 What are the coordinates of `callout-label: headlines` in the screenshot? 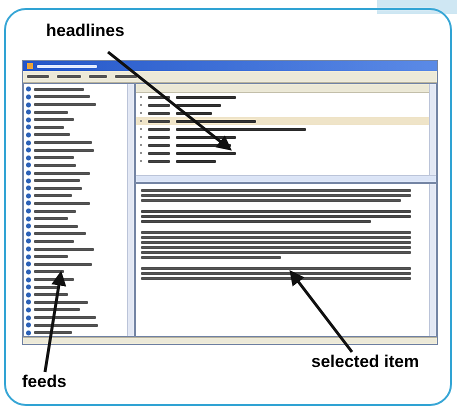 It's located at (85, 30).